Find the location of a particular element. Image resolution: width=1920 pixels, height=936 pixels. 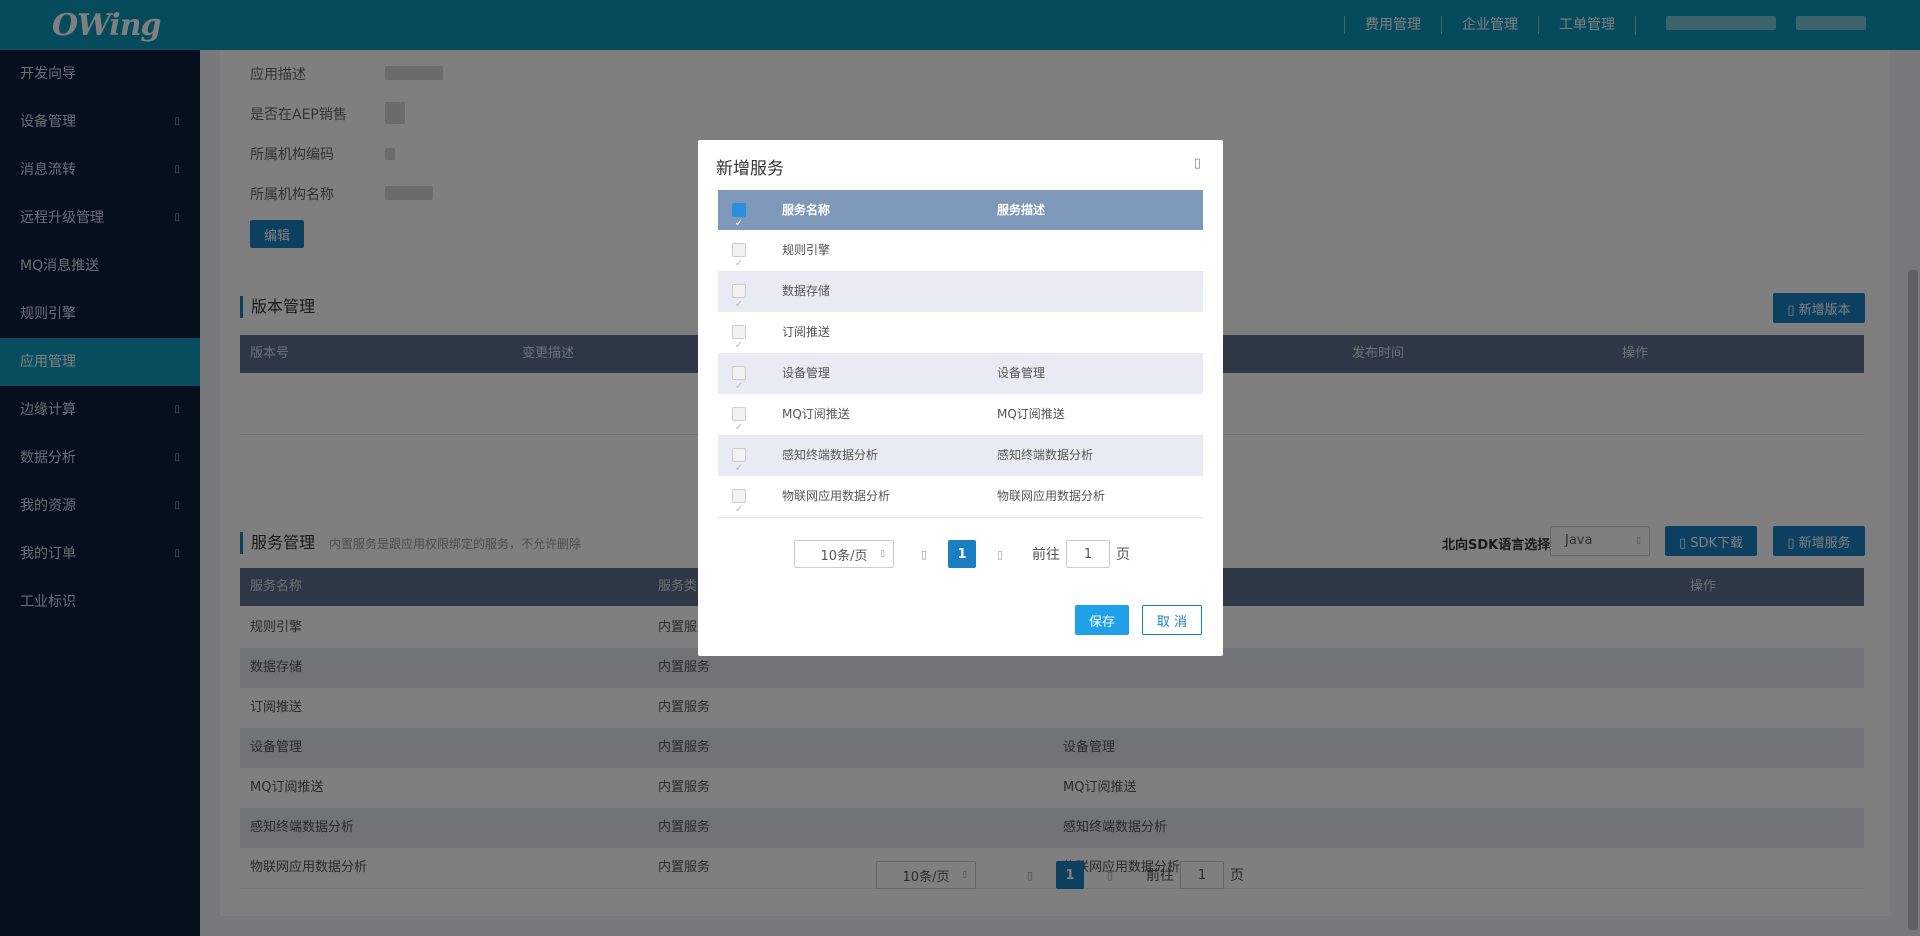

table-row: ✓ 感知终端数据分析 感知终端数据分析 is located at coordinates (960, 455).